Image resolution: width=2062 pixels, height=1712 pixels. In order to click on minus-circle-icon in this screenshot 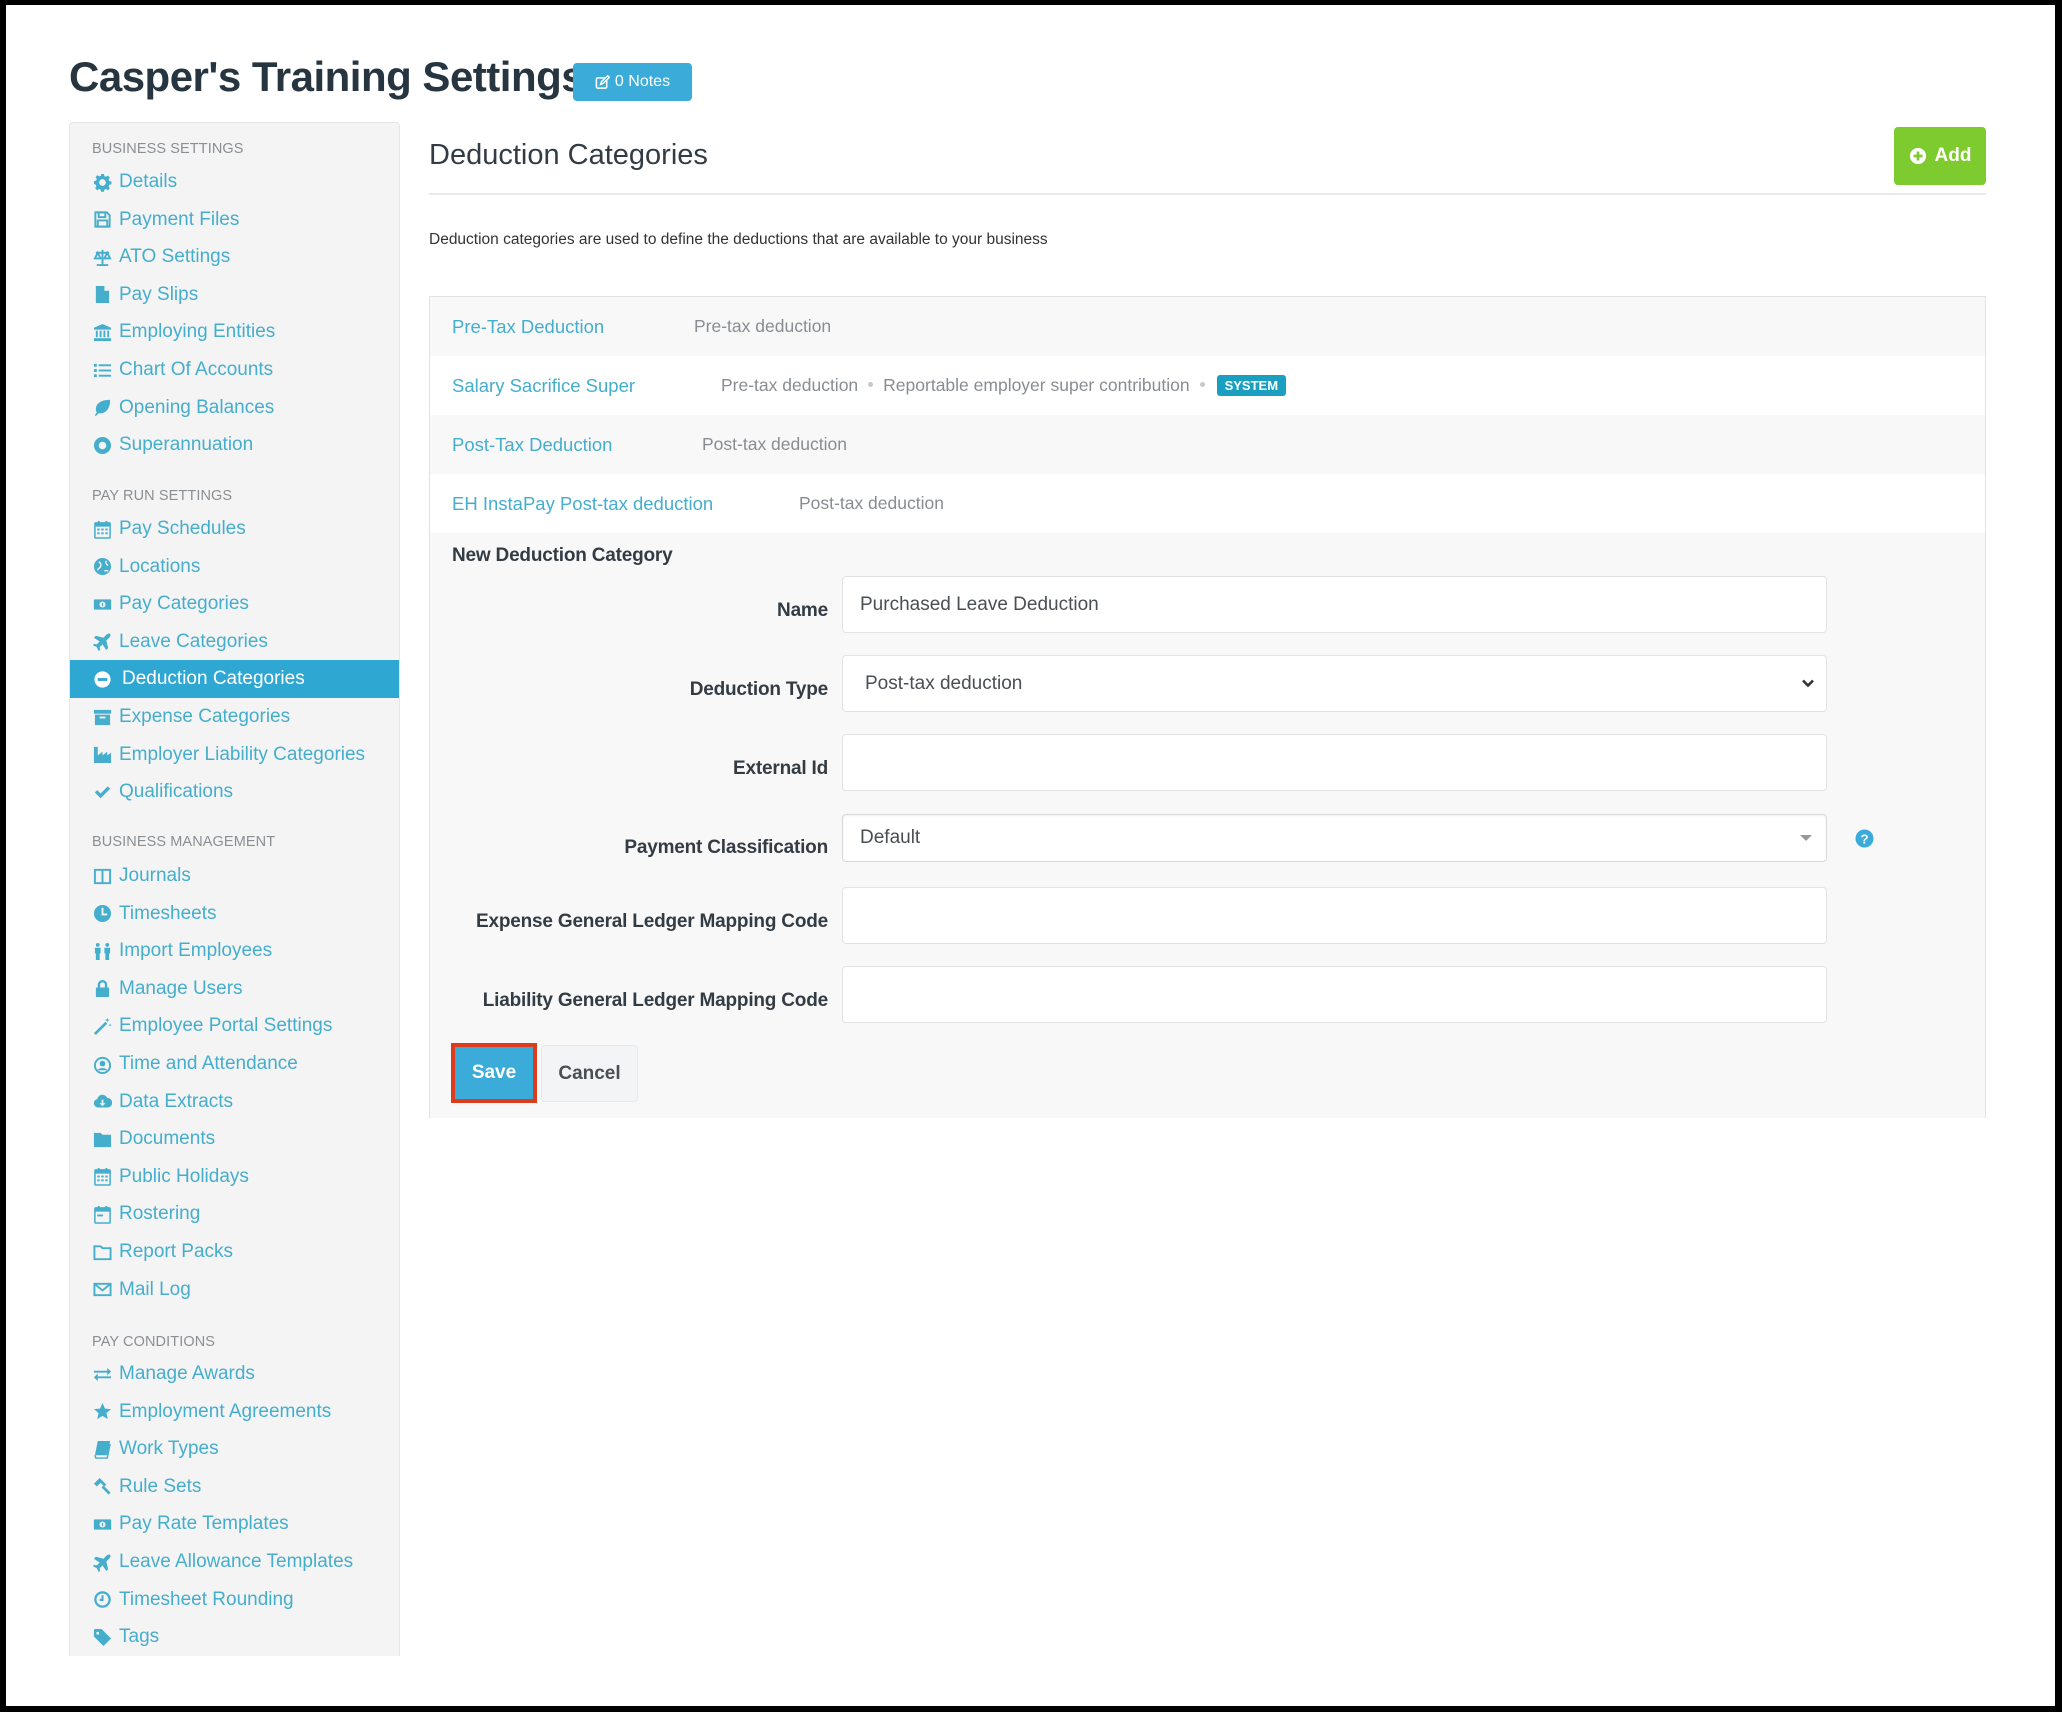, I will do `click(102, 679)`.